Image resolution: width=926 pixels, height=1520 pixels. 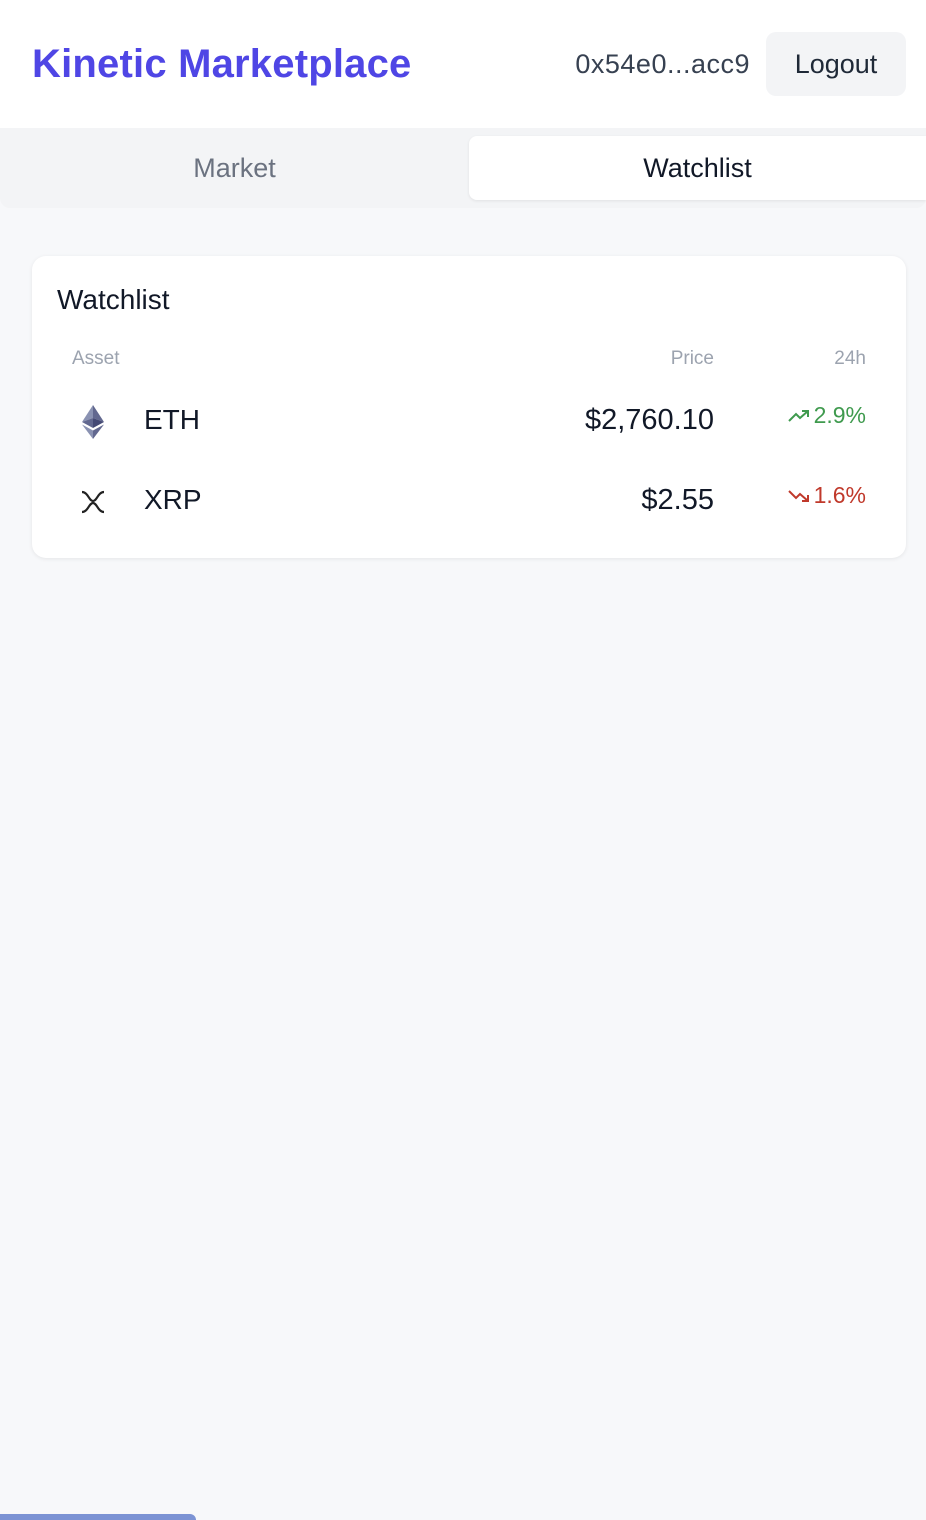 I want to click on bottom-indicator, so click(x=98, y=1517).